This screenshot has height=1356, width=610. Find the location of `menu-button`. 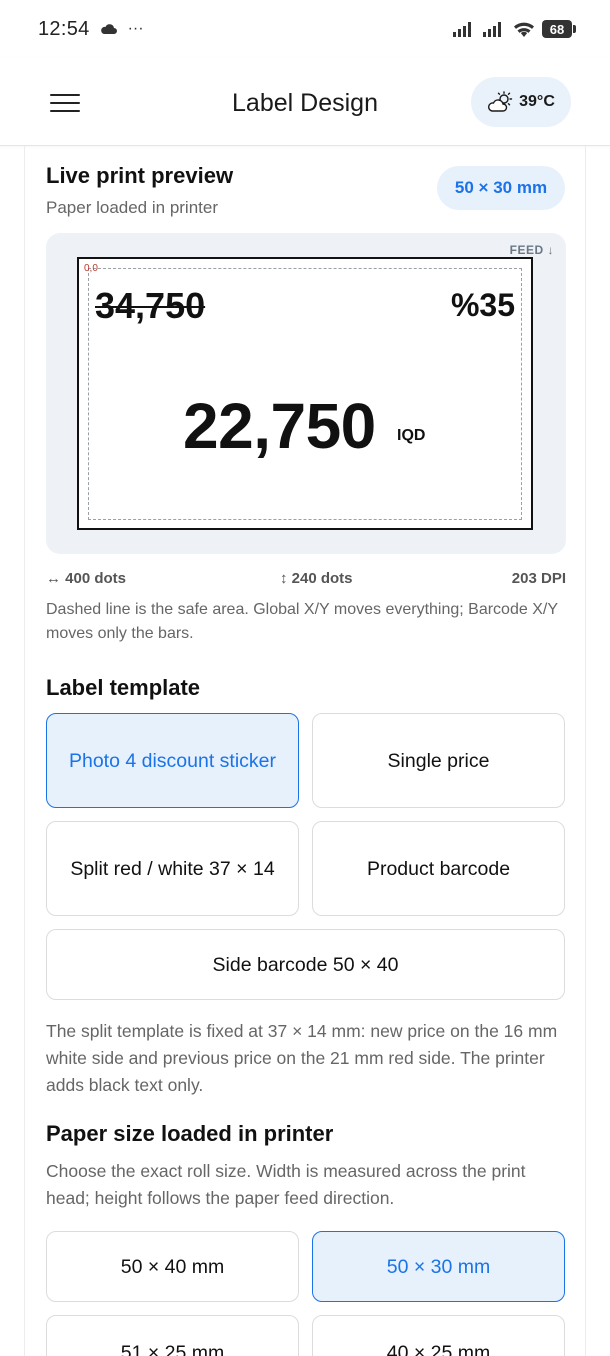

menu-button is located at coordinates (65, 103).